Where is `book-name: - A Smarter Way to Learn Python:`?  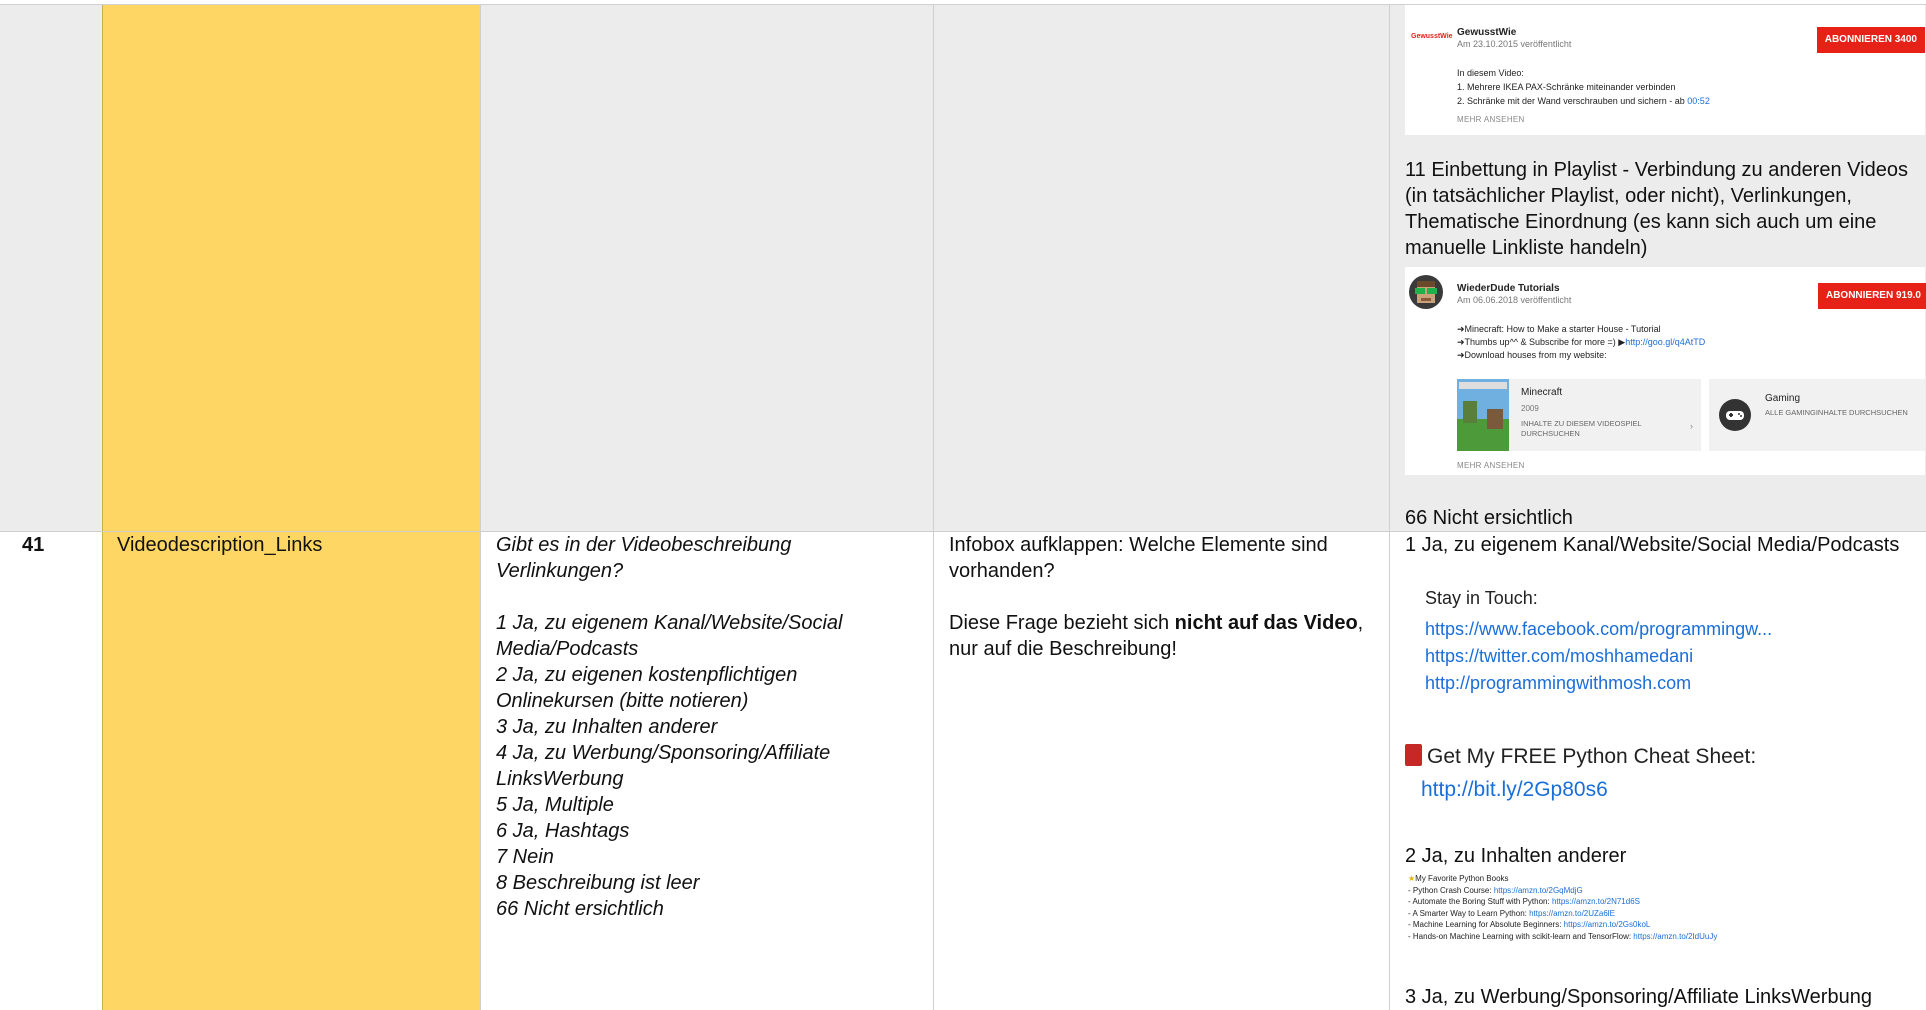
book-name: - A Smarter Way to Learn Python: is located at coordinates (1469, 913).